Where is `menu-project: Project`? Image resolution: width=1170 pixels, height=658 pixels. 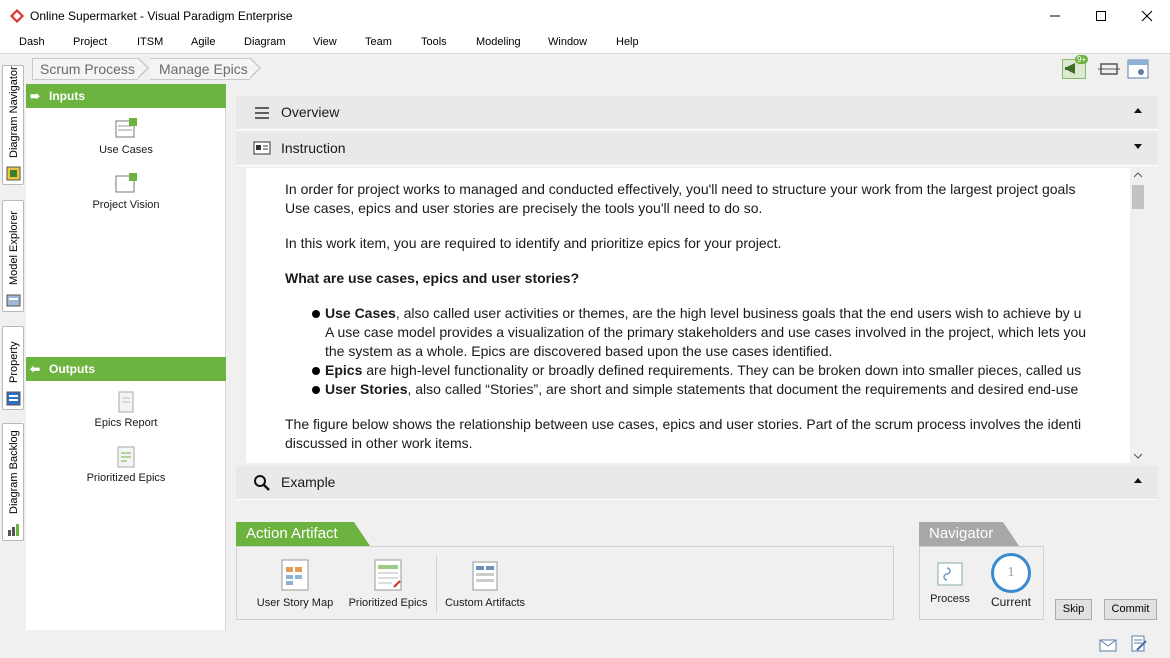 menu-project: Project is located at coordinates (90, 42).